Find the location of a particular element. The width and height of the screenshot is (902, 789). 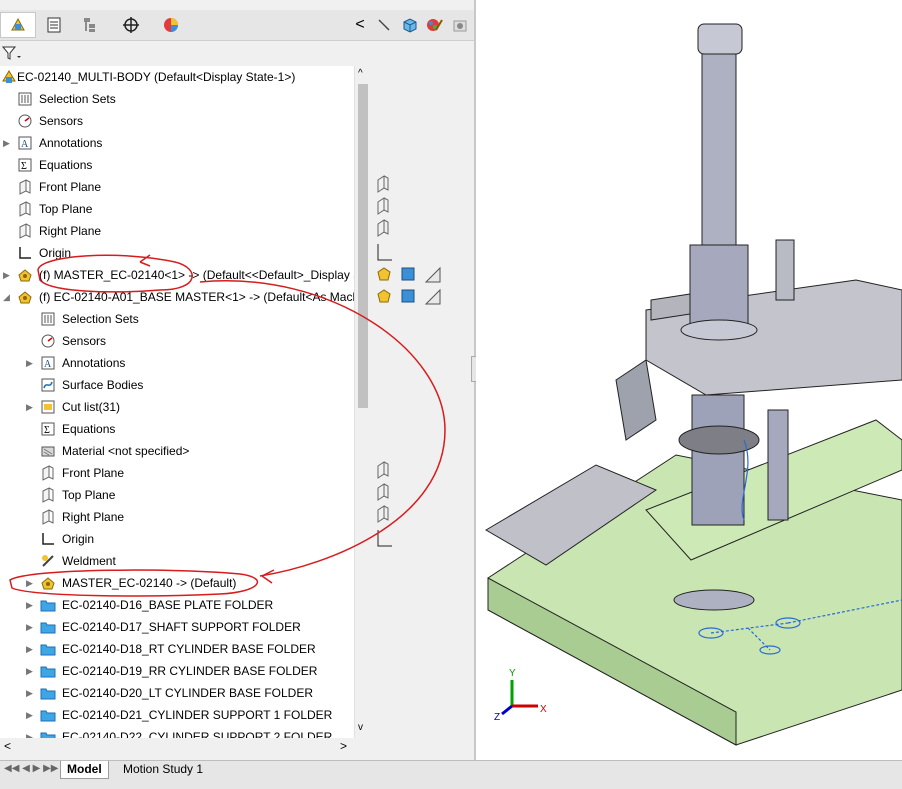

view-triad: Y X Z is located at coordinates (520, 695).